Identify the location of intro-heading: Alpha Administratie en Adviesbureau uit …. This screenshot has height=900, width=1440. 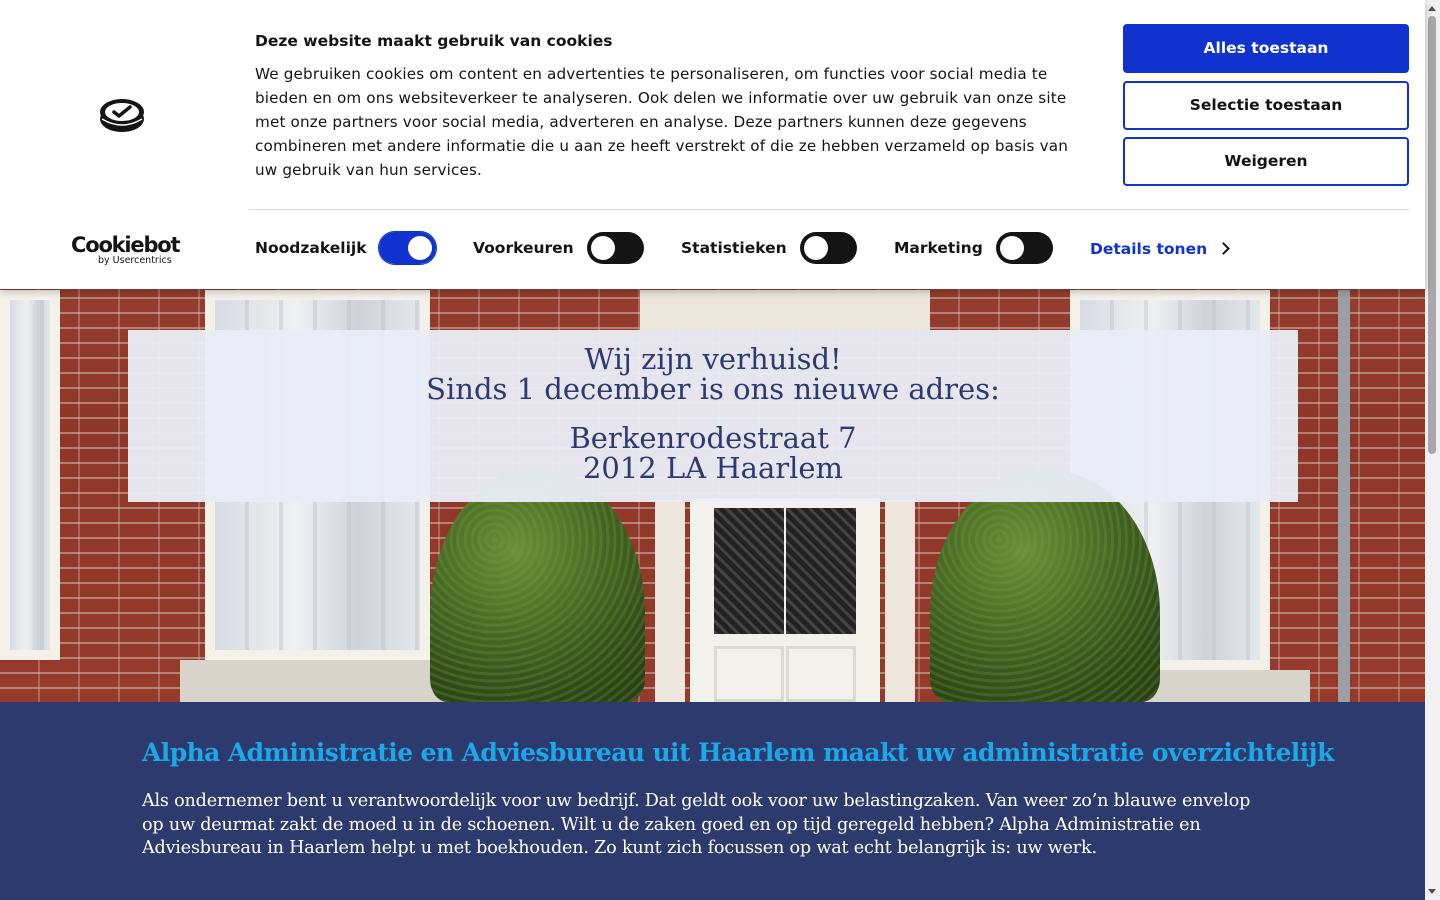
(738, 752).